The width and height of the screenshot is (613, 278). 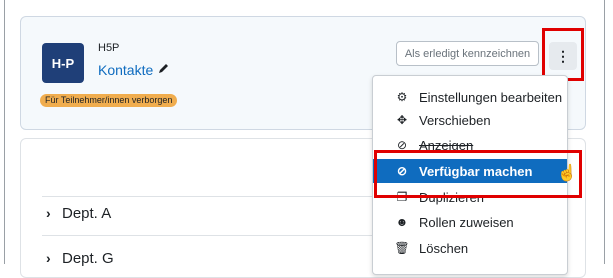 What do you see at coordinates (604, 132) in the screenshot?
I see `frame-right-border` at bounding box center [604, 132].